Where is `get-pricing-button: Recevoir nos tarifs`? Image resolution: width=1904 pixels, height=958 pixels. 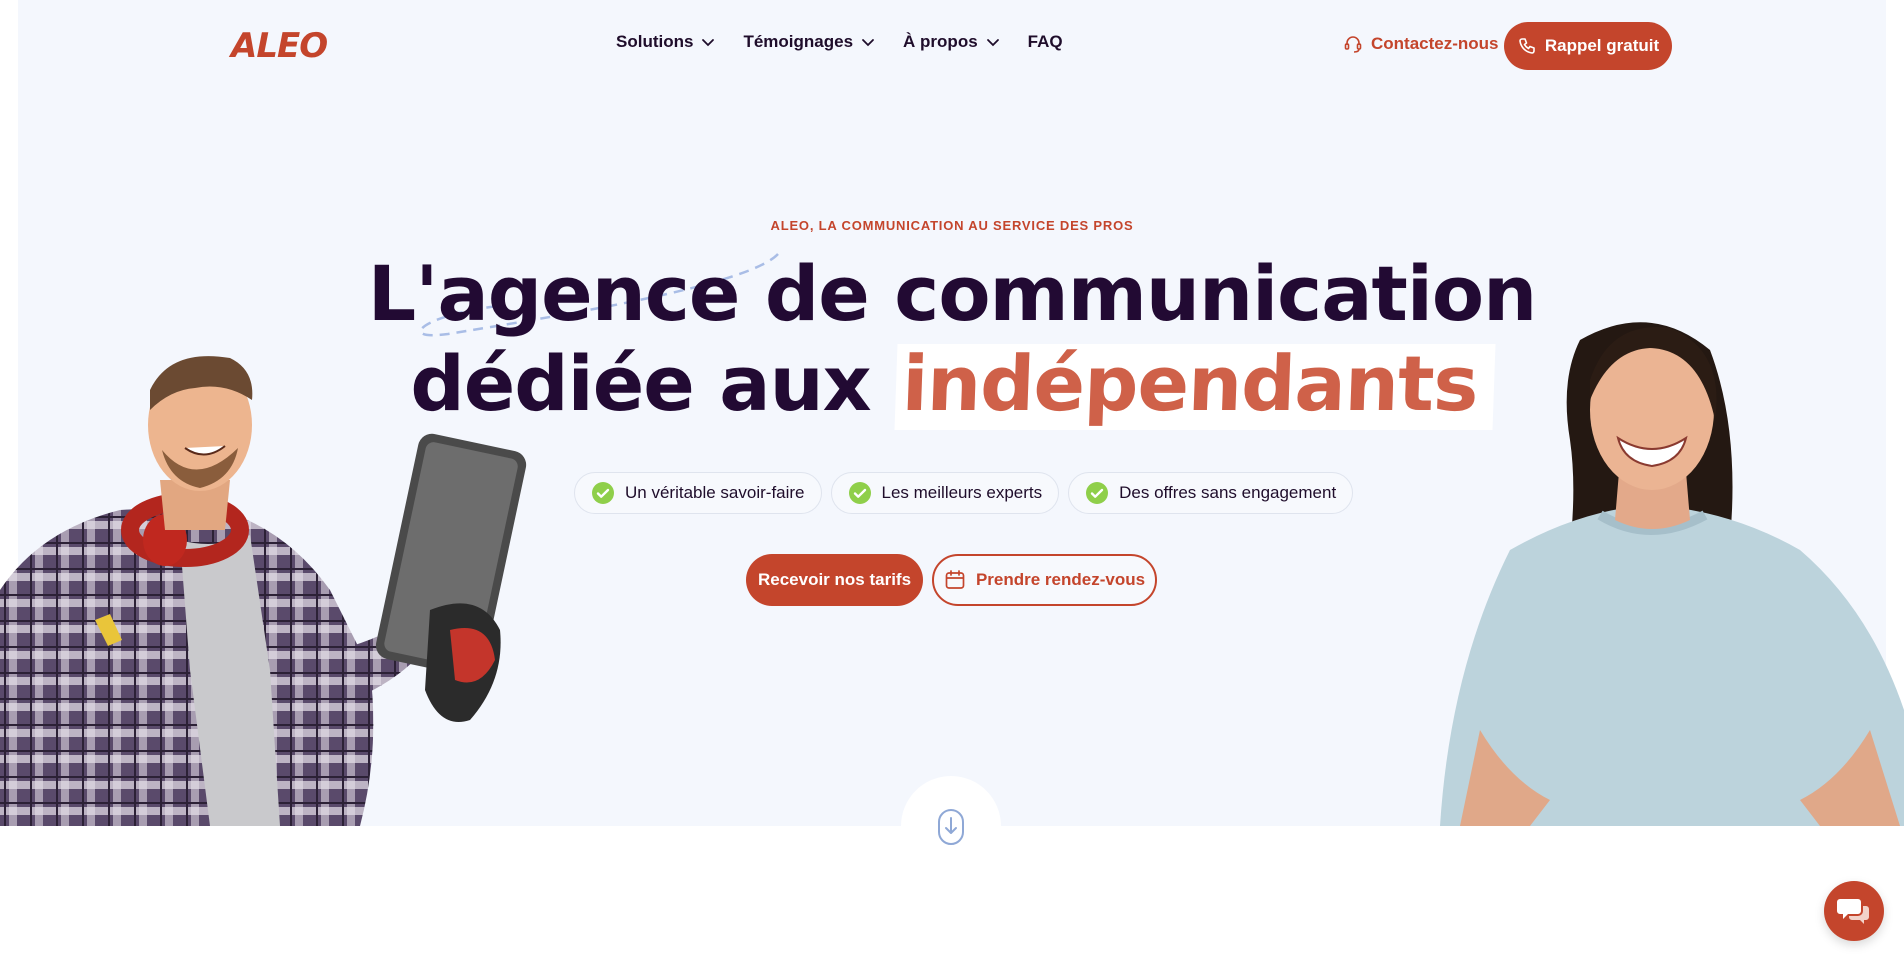
get-pricing-button: Recevoir nos tarifs is located at coordinates (834, 580).